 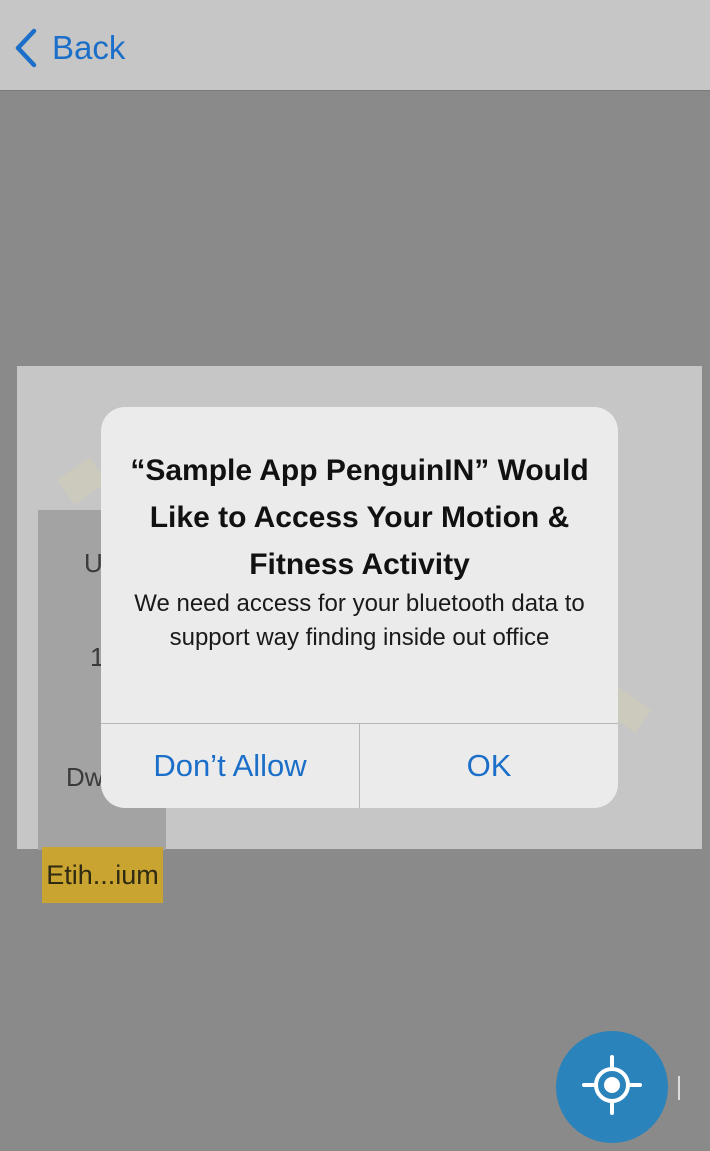 What do you see at coordinates (26, 48) in the screenshot?
I see `chevron-left-icon` at bounding box center [26, 48].